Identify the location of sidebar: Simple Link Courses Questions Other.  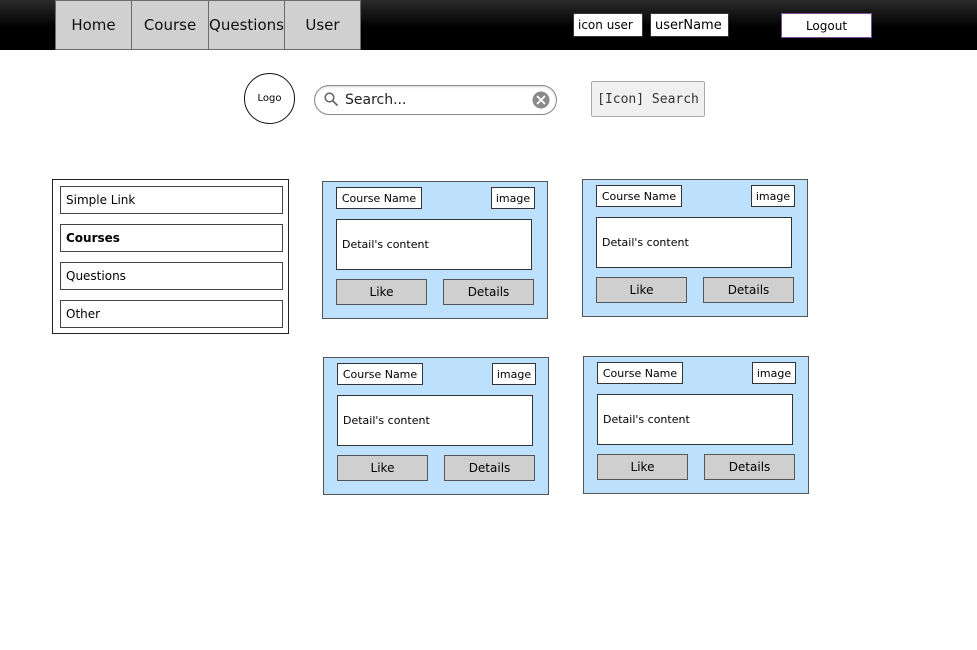
(170, 256).